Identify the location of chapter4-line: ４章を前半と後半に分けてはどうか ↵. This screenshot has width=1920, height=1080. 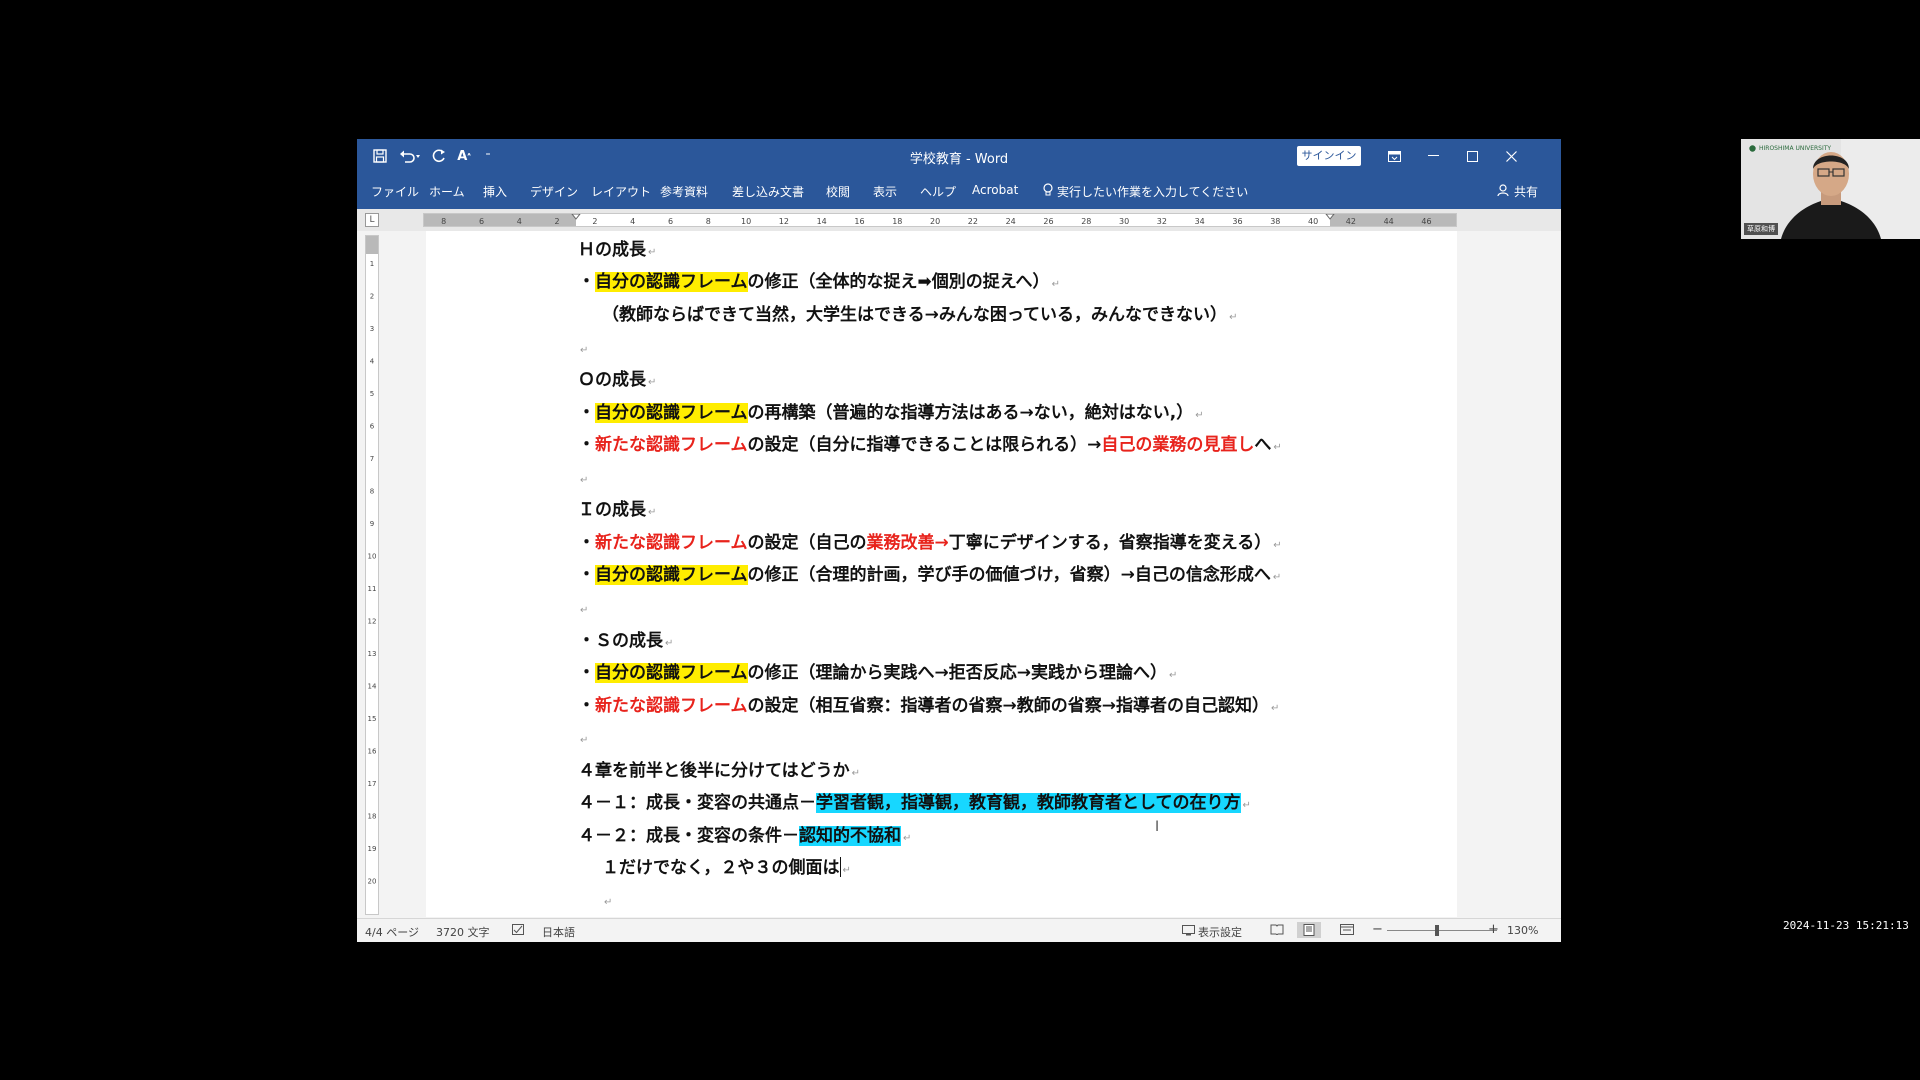
(719, 771).